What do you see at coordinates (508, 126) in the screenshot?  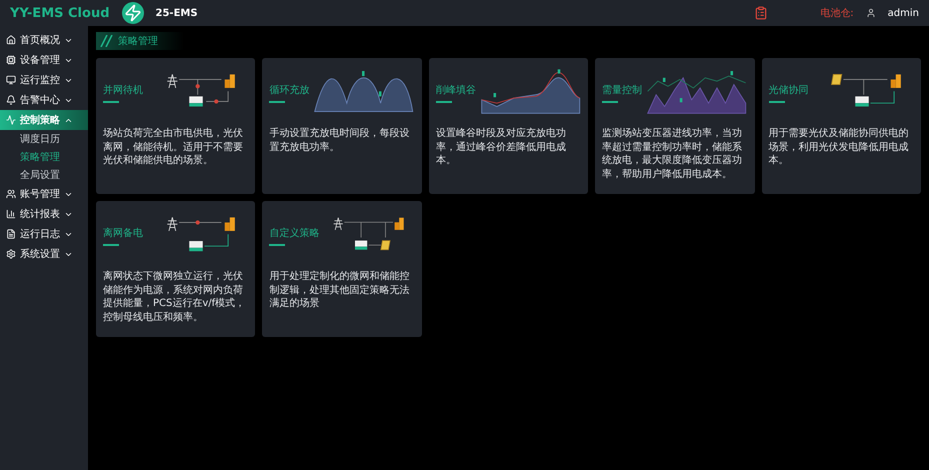 I see `strategy-card: 削峰填谷 设置峰谷时段及对应充放电功率，通过峰谷价差降低用电成本。` at bounding box center [508, 126].